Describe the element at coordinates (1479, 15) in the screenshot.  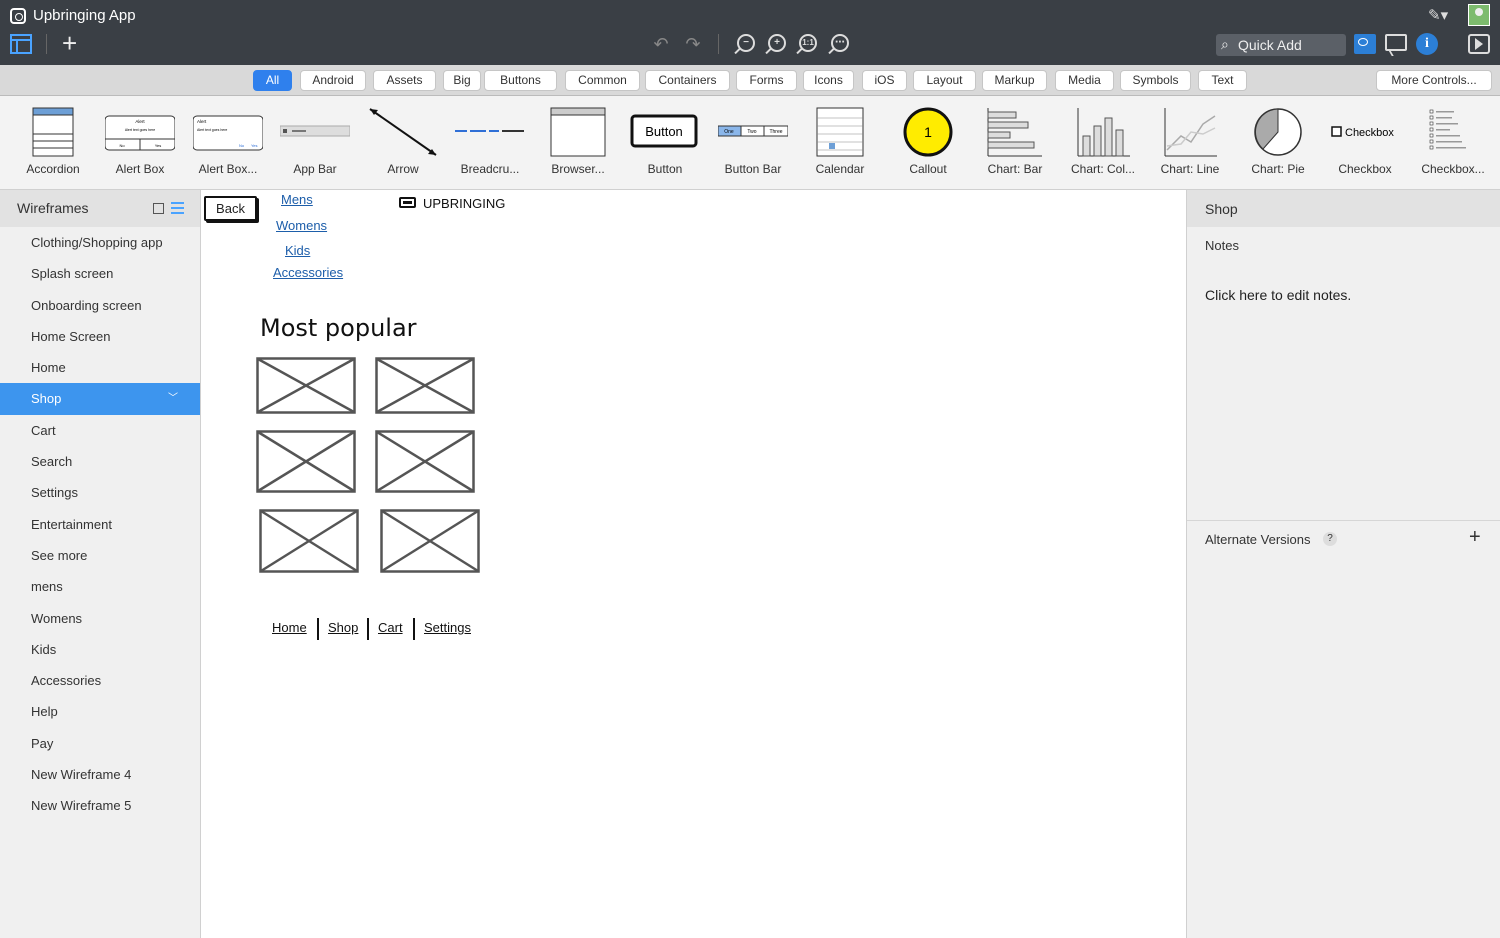
I see `avatar` at that location.